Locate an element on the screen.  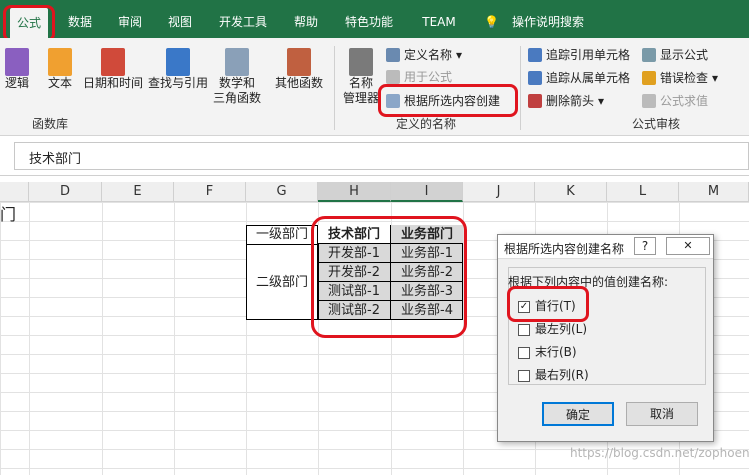
cell-i-row: 业务部-3 is located at coordinates (427, 291).